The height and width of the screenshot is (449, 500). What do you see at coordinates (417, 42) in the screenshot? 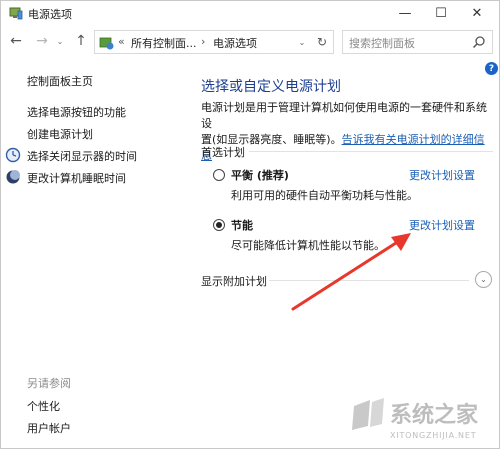
I see `search-input: 搜索控制面板` at bounding box center [417, 42].